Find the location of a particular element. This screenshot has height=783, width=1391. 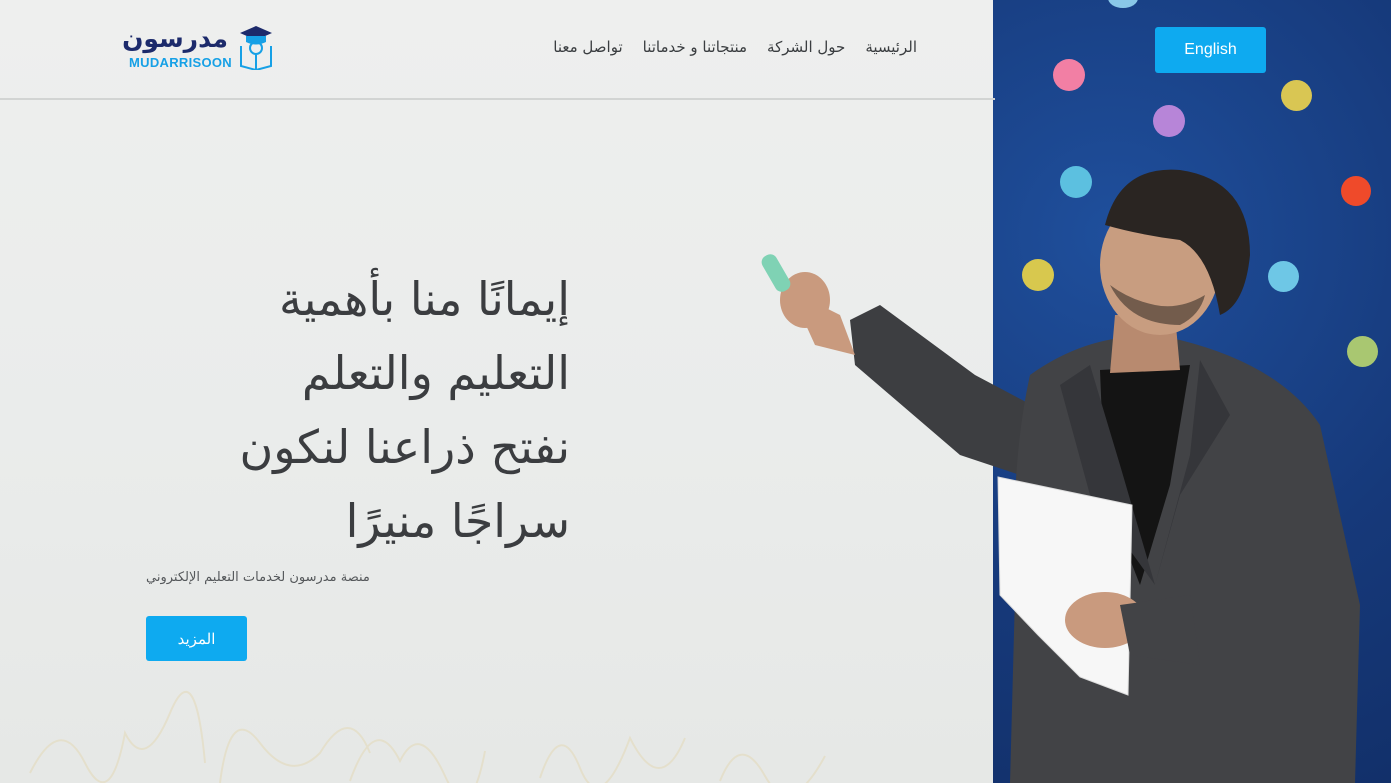

language-switch-button: English is located at coordinates (1210, 50).